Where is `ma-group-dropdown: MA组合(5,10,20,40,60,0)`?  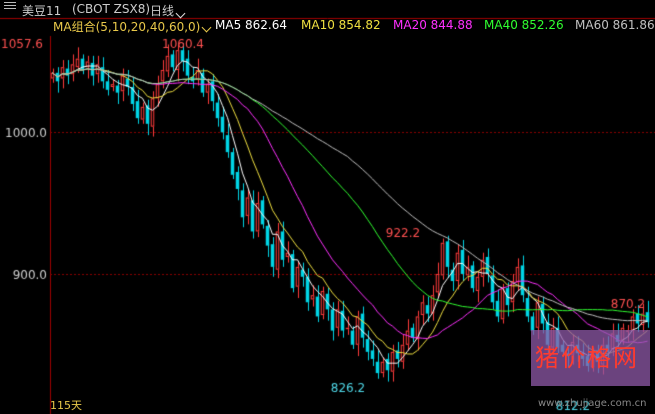 ma-group-dropdown: MA组合(5,10,20,40,60,0) is located at coordinates (132, 26).